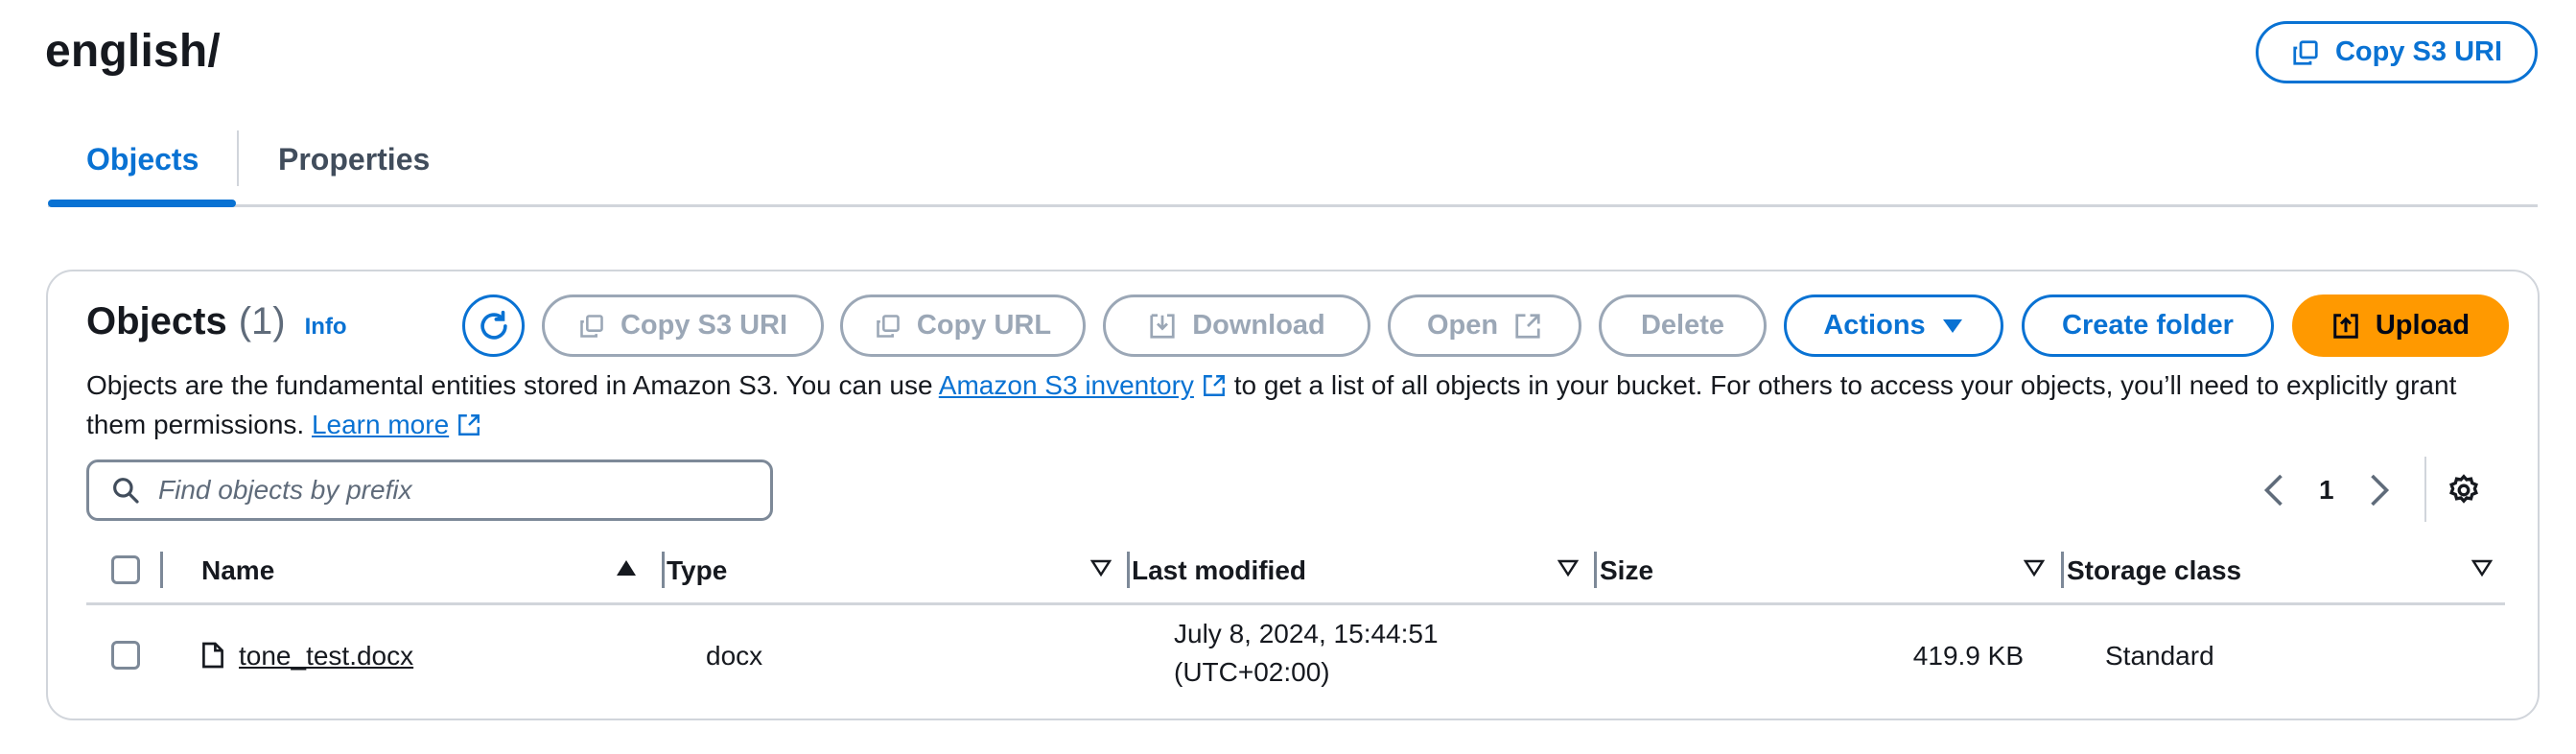 The image size is (2576, 754). Describe the element at coordinates (984, 325) in the screenshot. I see `copy-url-button-label: Copy URL` at that location.